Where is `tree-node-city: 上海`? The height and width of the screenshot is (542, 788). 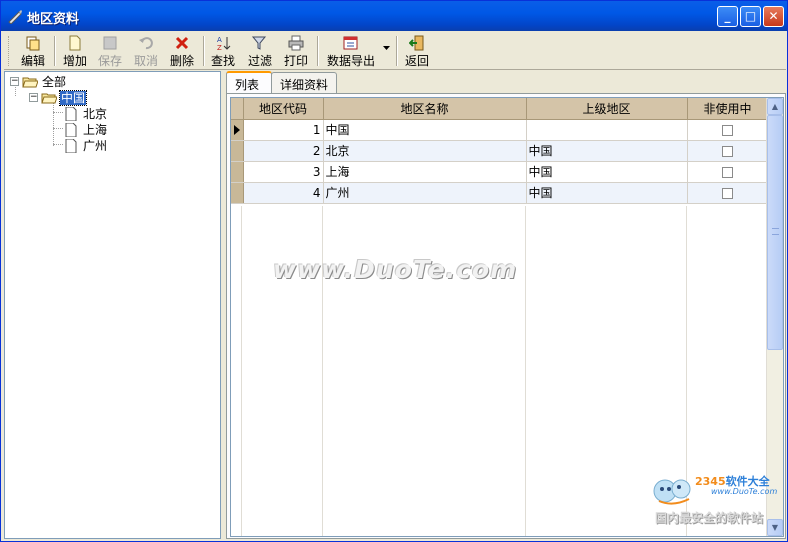
tree-node-city: 上海 is located at coordinates (85, 129).